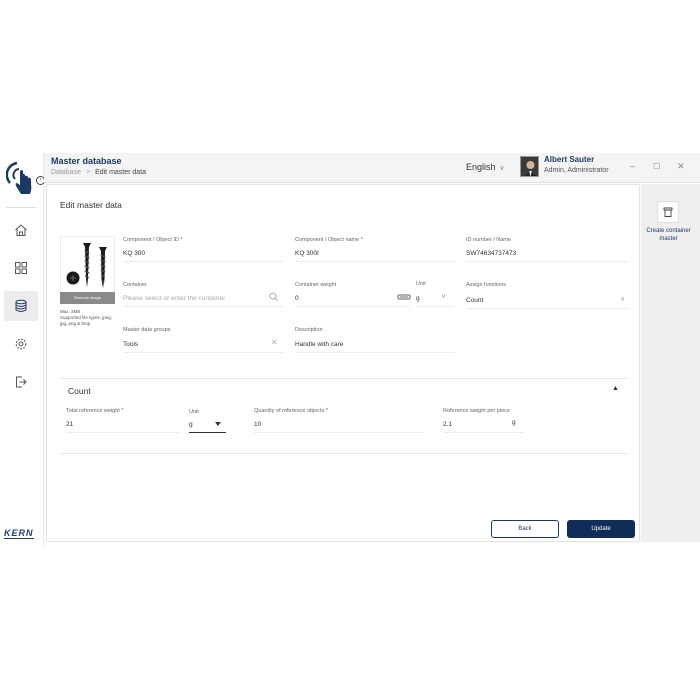 The width and height of the screenshot is (700, 700). What do you see at coordinates (203, 347) in the screenshot?
I see `master-groups-input: Tools` at bounding box center [203, 347].